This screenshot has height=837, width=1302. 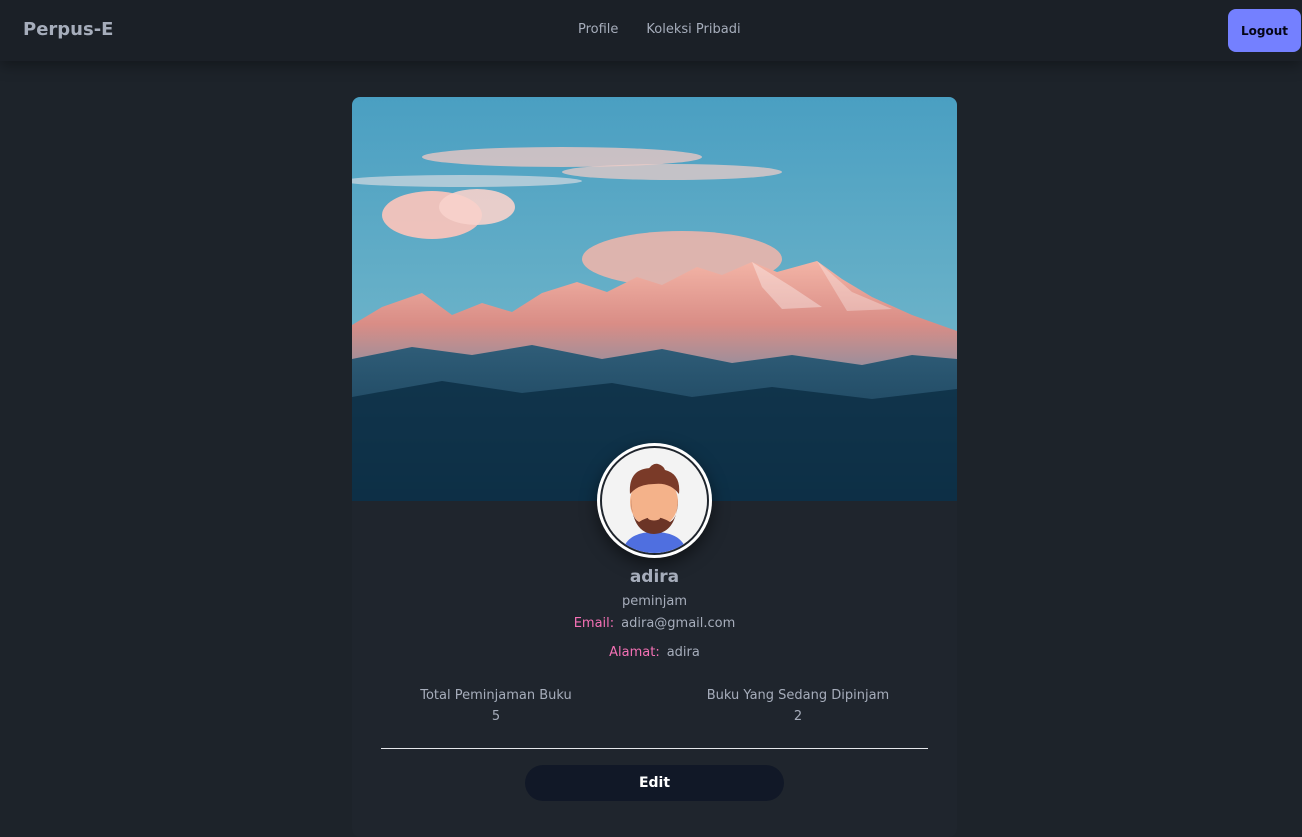 What do you see at coordinates (654, 748) in the screenshot?
I see `divider` at bounding box center [654, 748].